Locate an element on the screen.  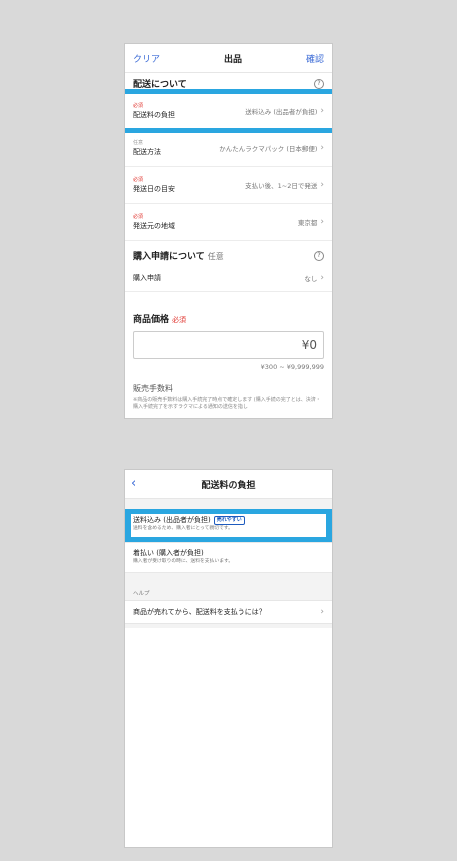
back-chevron-icon: ‹ is located at coordinates (133, 483).